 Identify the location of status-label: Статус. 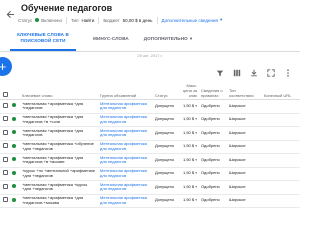
(25, 20).